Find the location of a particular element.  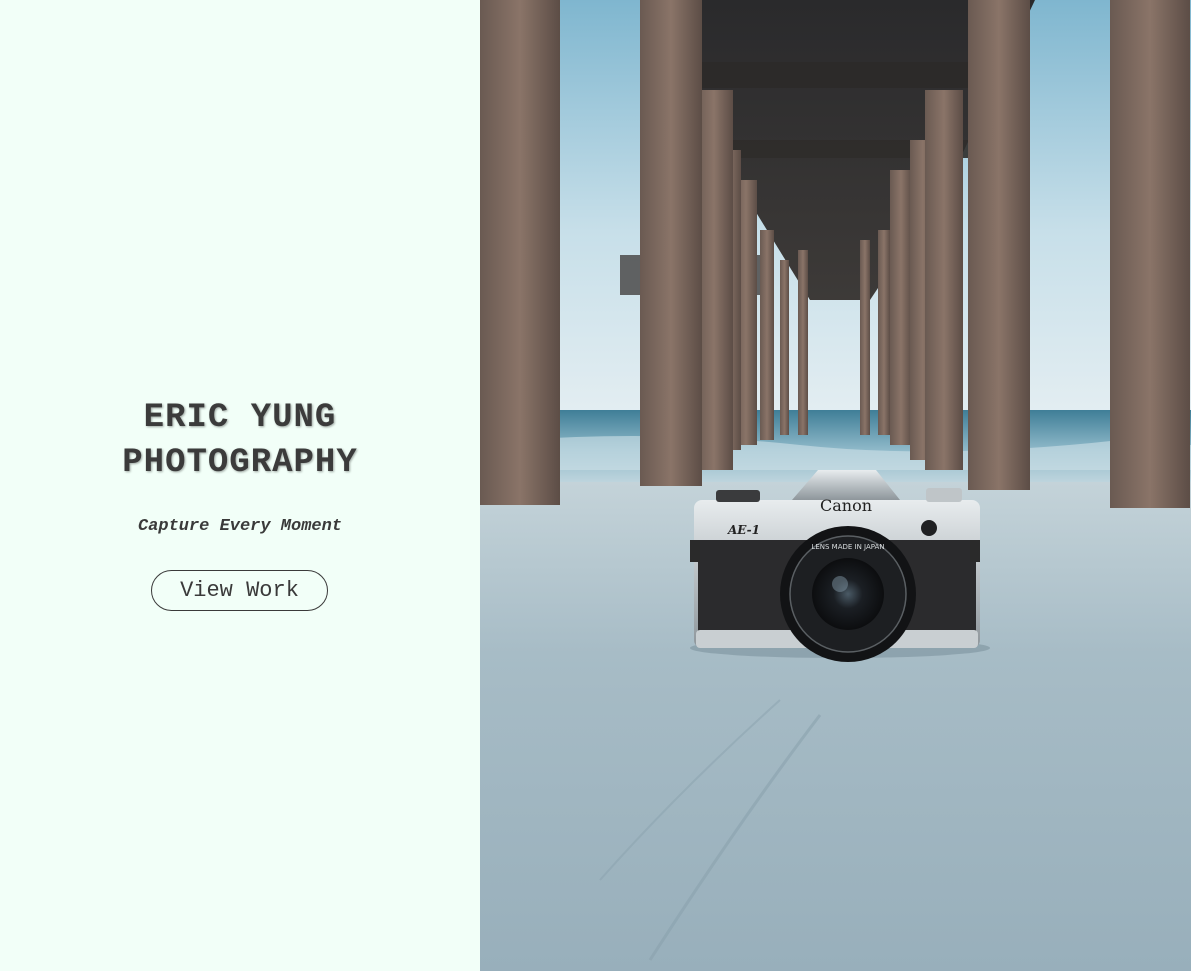

view-work-button: View Work is located at coordinates (239, 590).